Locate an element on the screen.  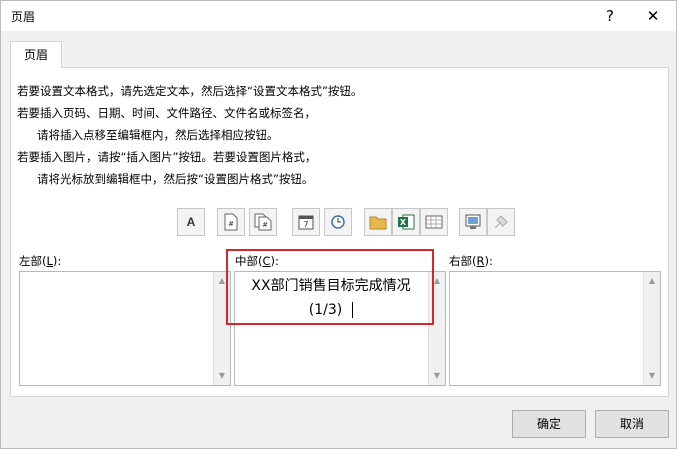
right-section-editbox: ▲ ▼ is located at coordinates (555, 328).